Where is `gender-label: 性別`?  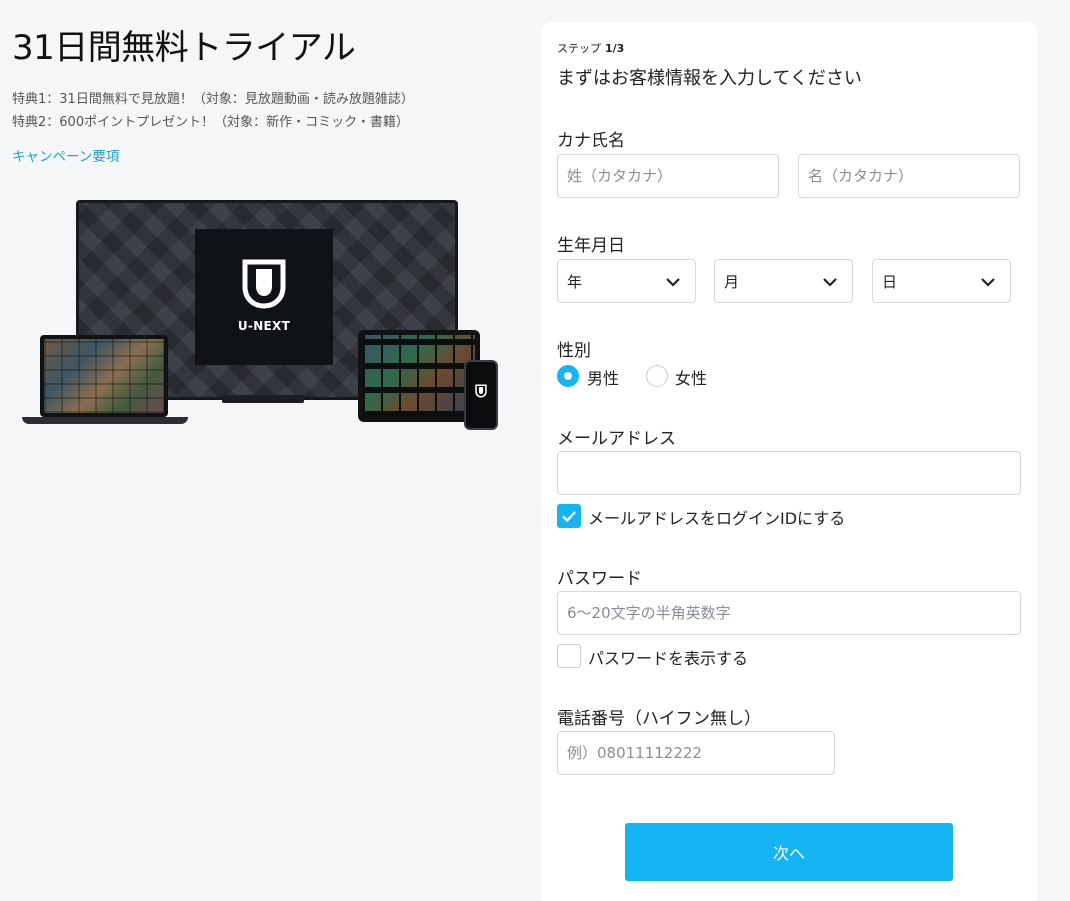
gender-label: 性別 is located at coordinates (574, 351).